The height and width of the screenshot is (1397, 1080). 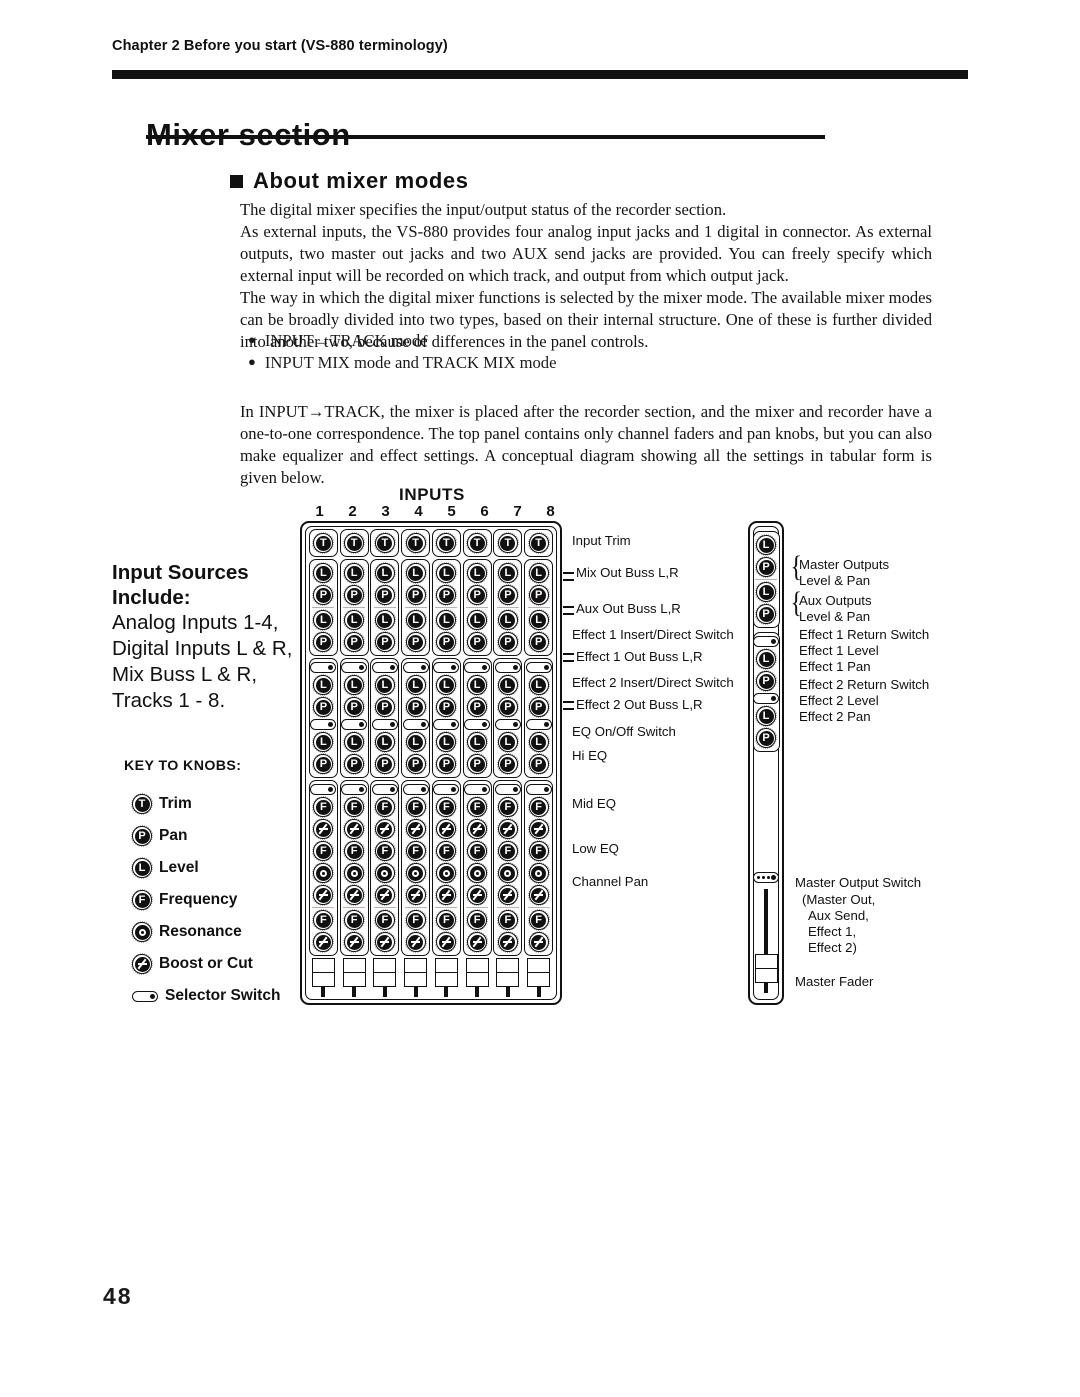 What do you see at coordinates (832, 947) in the screenshot?
I see `master-label-effect-2: Effect 2)` at bounding box center [832, 947].